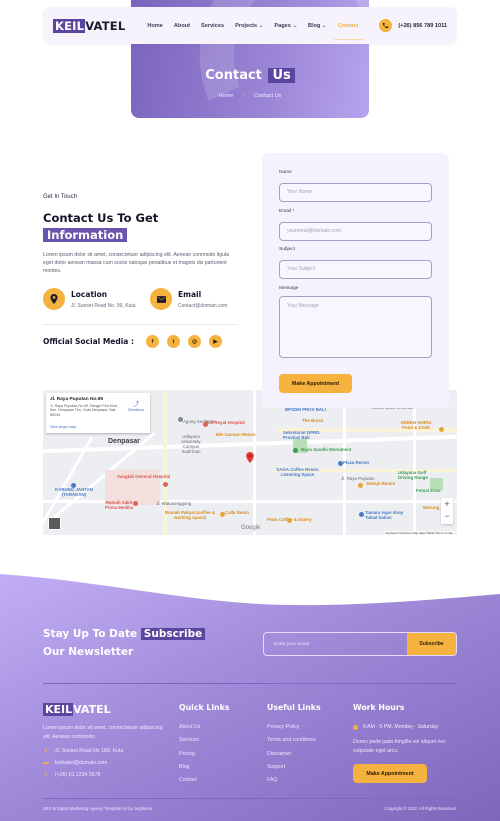 Image resolution: width=500 pixels, height=821 pixels. Describe the element at coordinates (136, 405) in the screenshot. I see `directions-button: ⤴ Directions` at that location.